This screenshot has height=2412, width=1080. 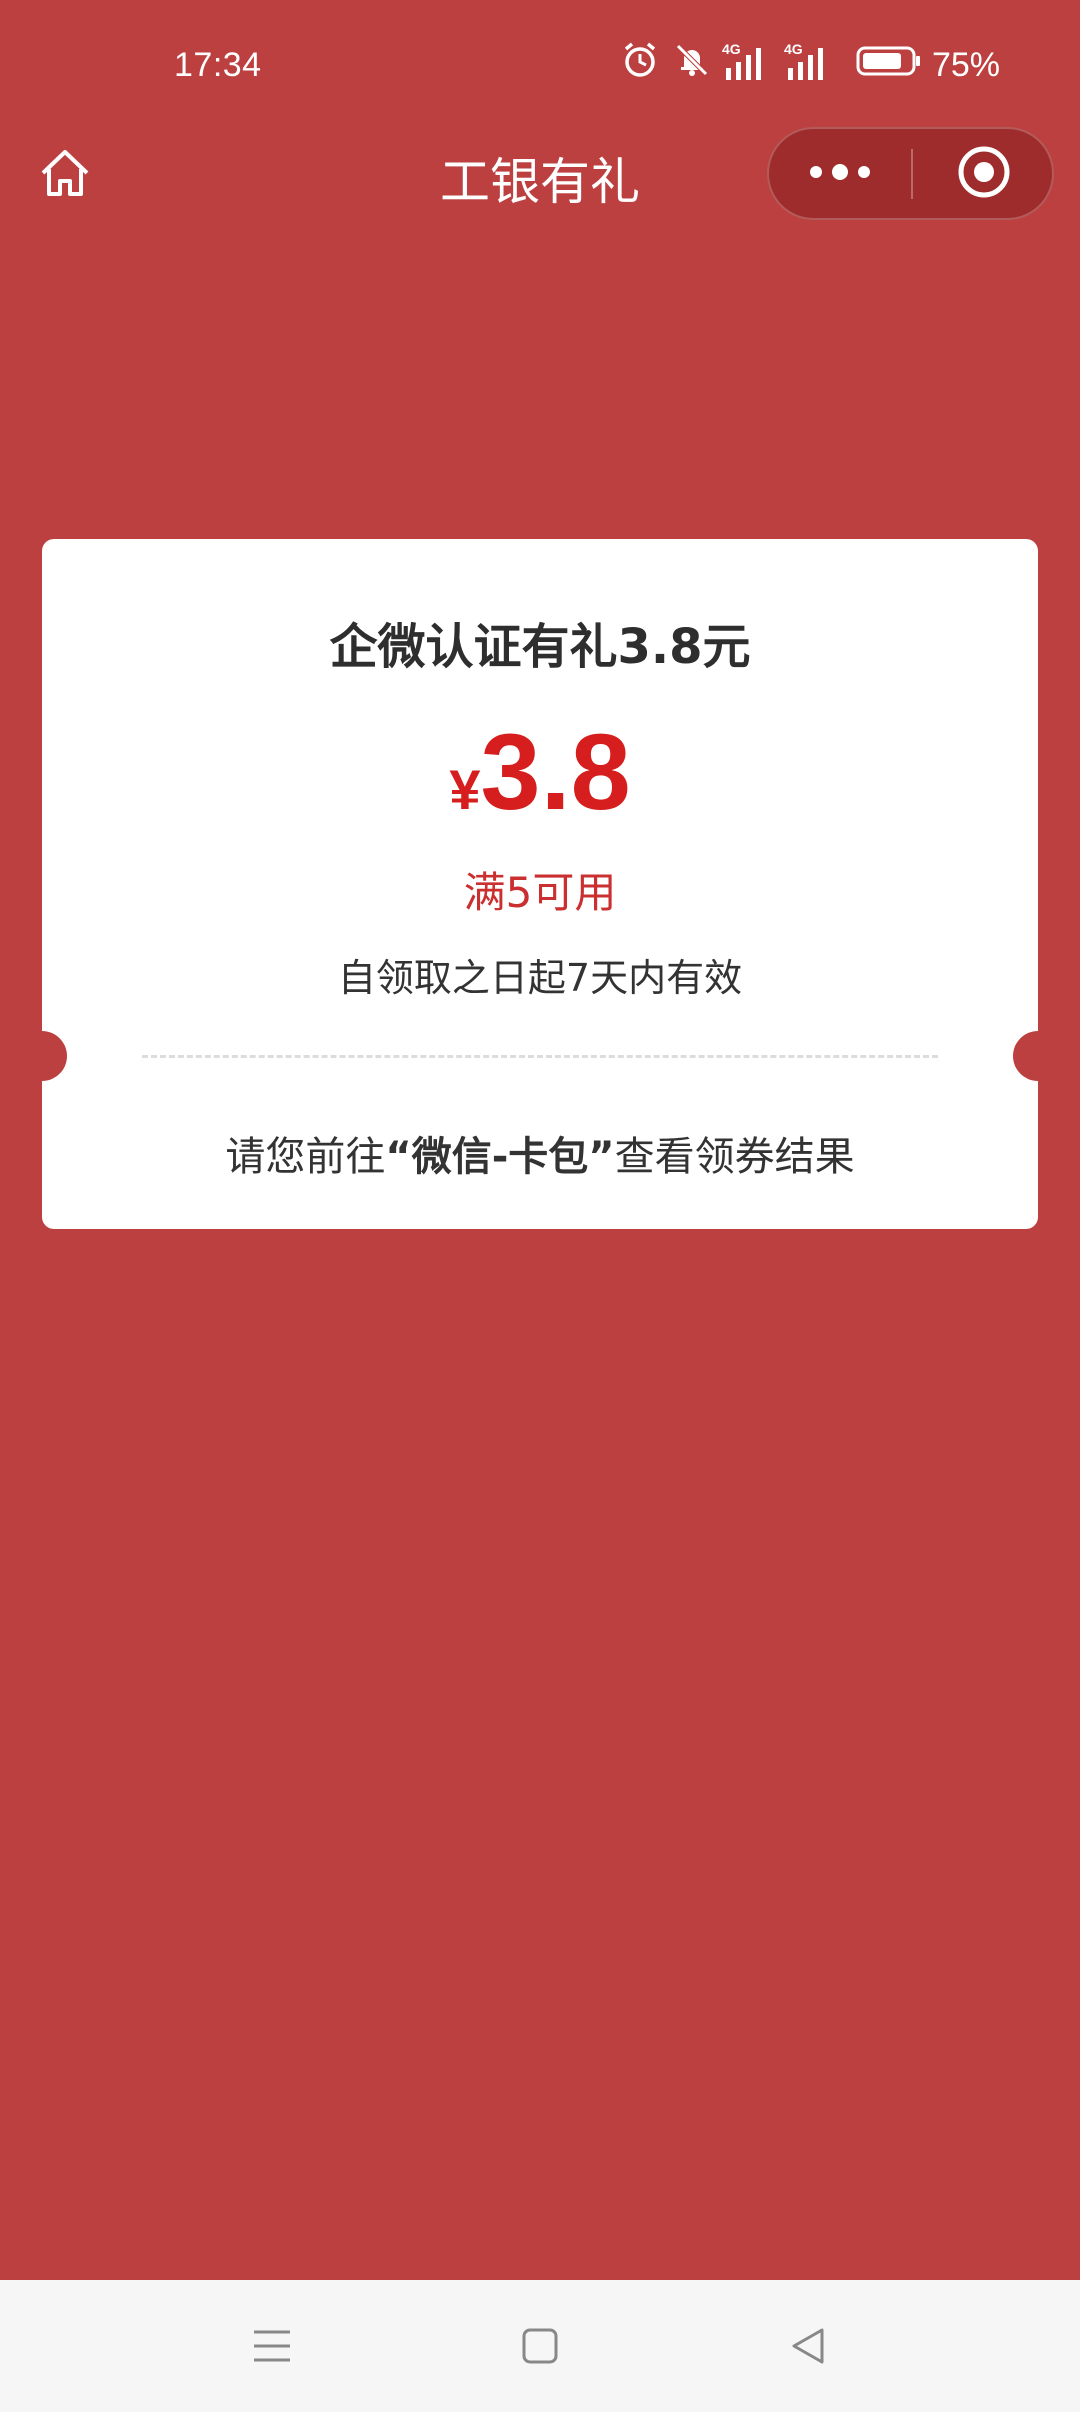 What do you see at coordinates (540, 892) in the screenshot?
I see `coupon-condition: 满5可用` at bounding box center [540, 892].